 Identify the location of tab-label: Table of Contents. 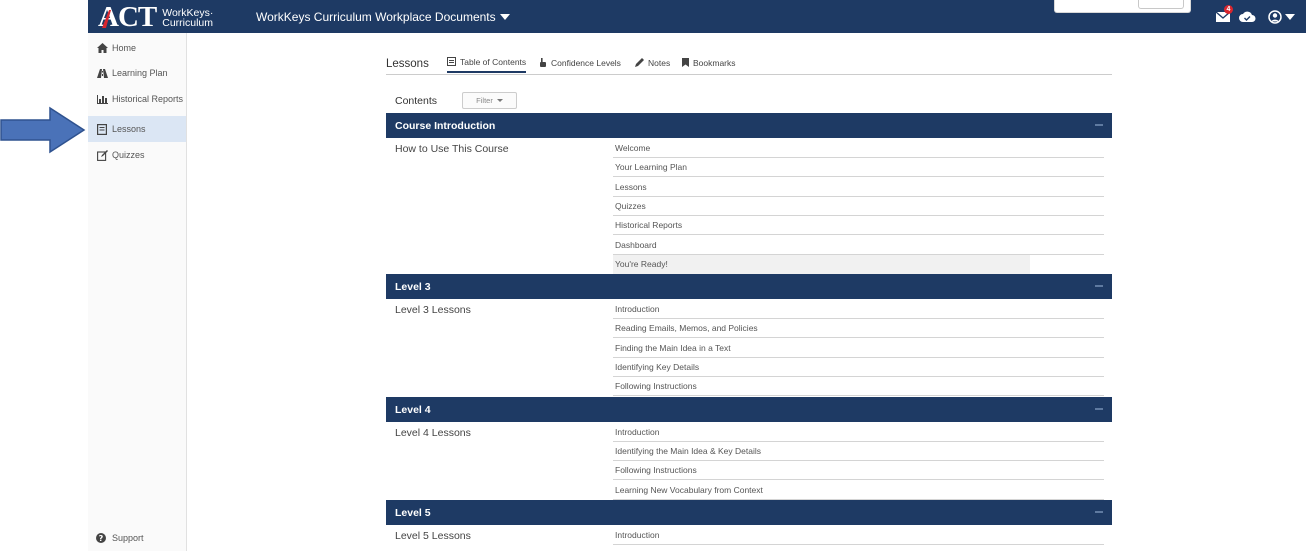
(493, 61).